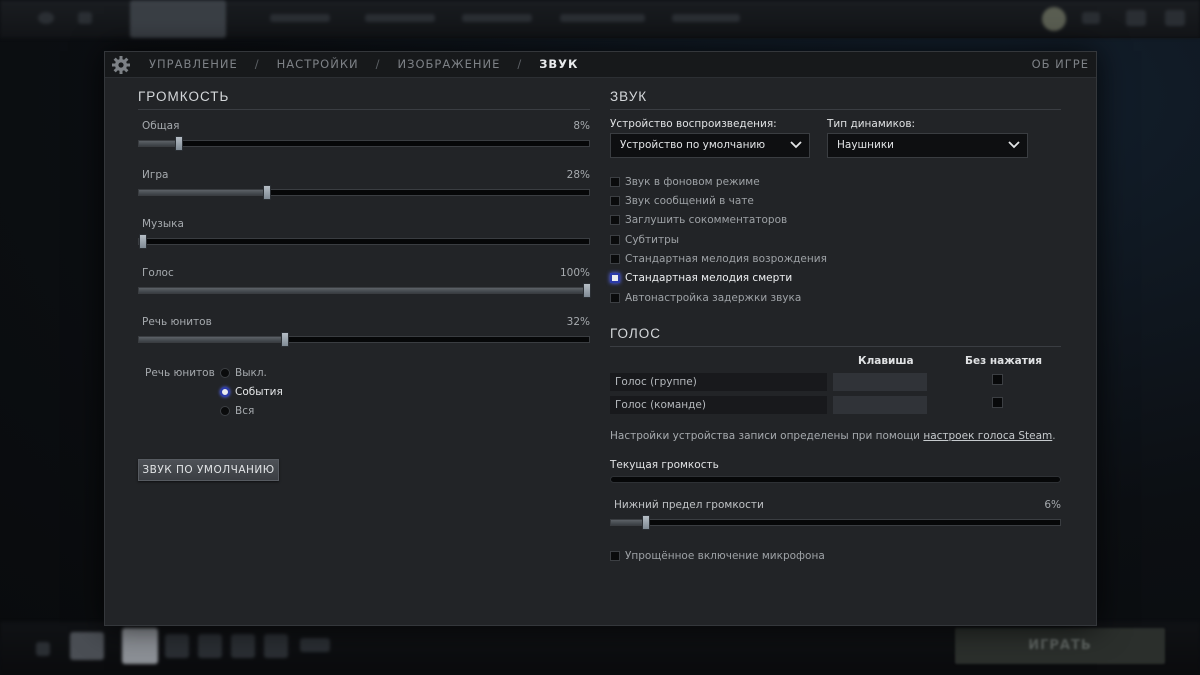 The width and height of the screenshot is (1200, 675). I want to click on tab-audio: ЗВУК, so click(558, 64).